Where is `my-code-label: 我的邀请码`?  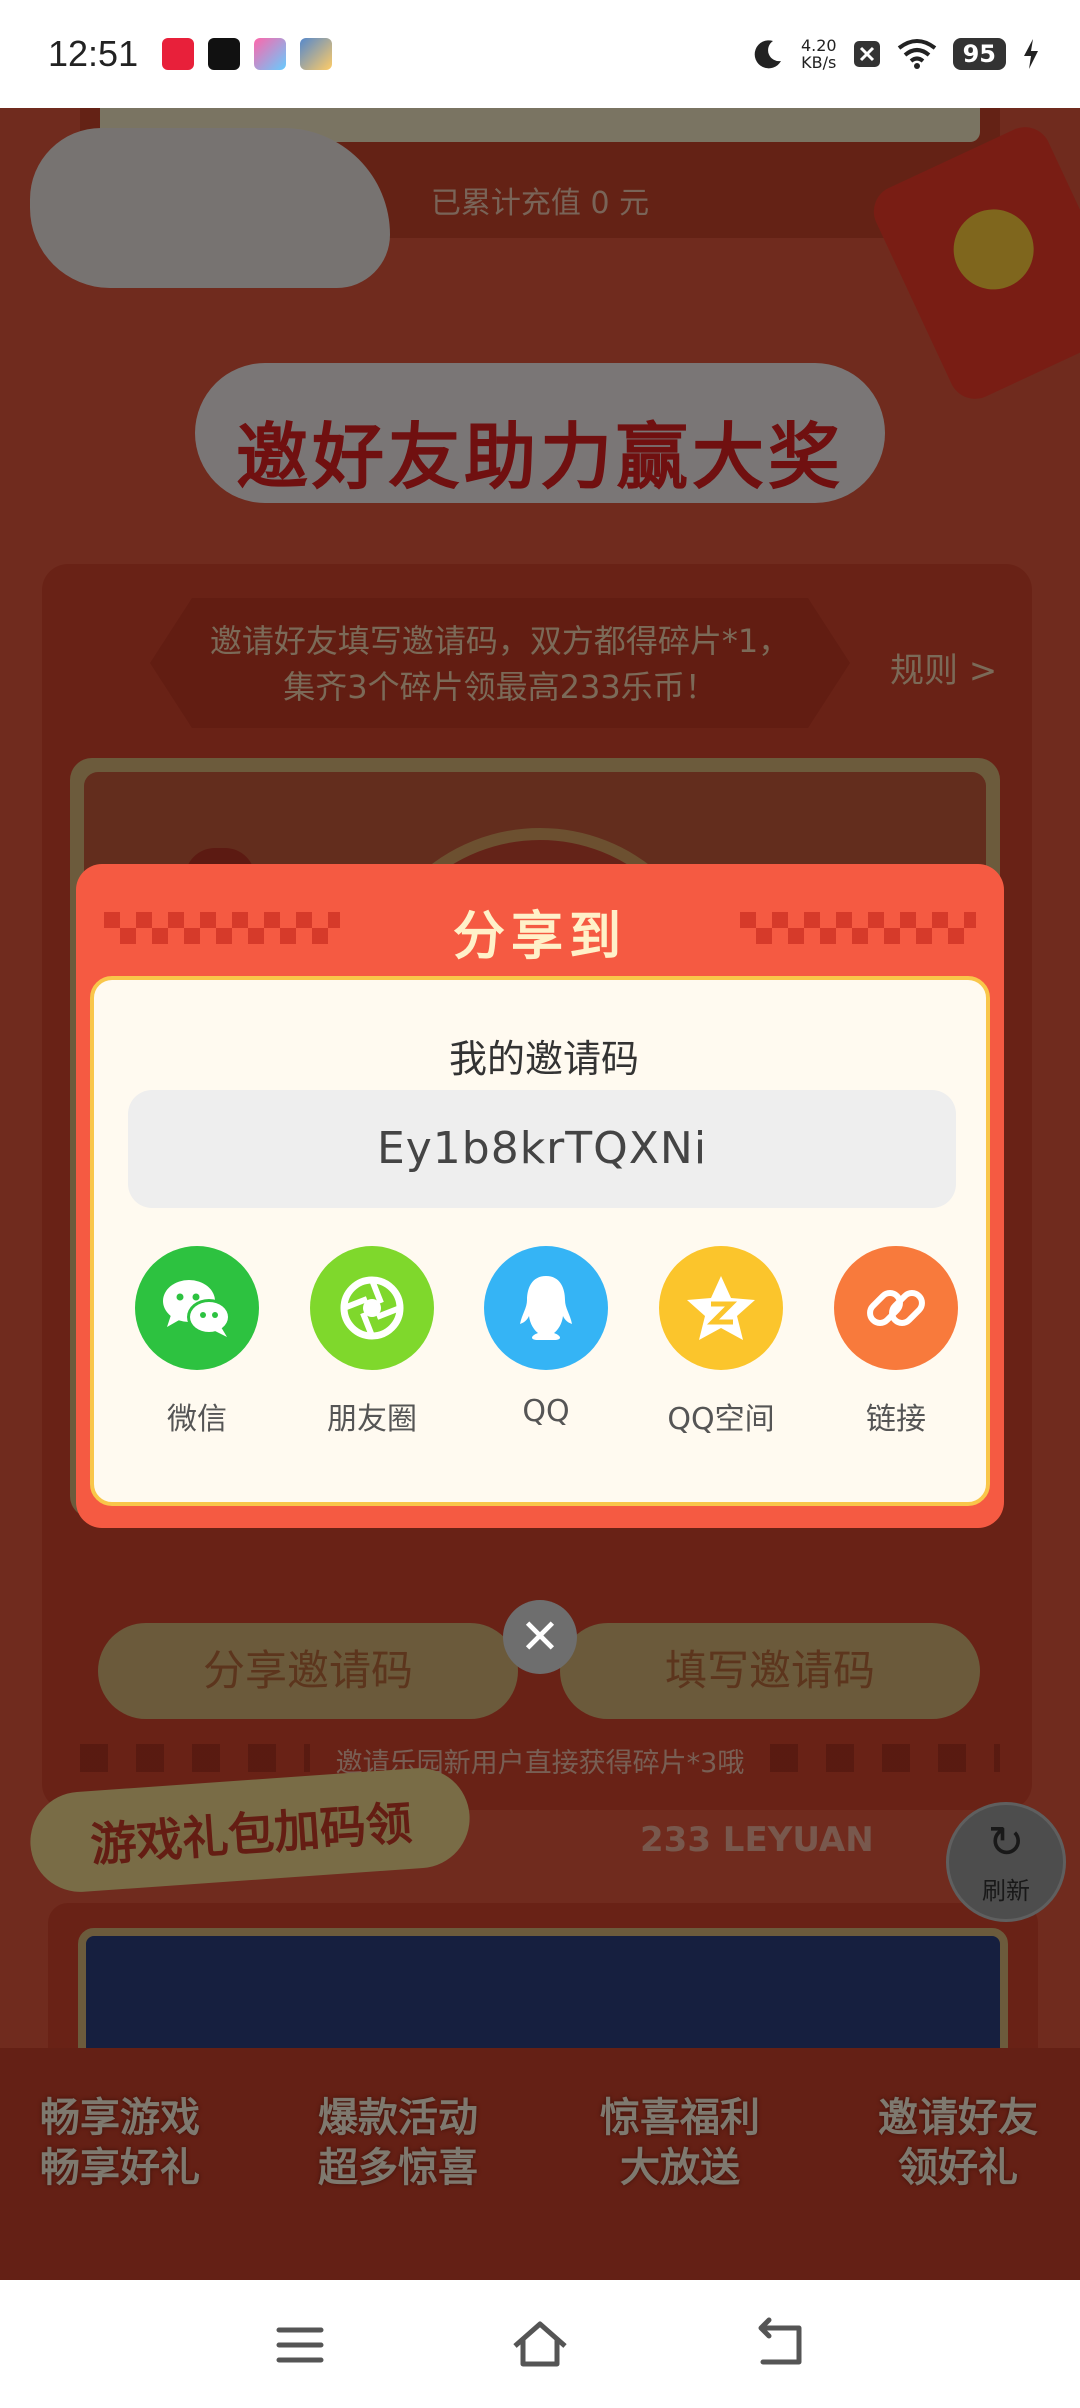 my-code-label: 我的邀请码 is located at coordinates (543, 1059).